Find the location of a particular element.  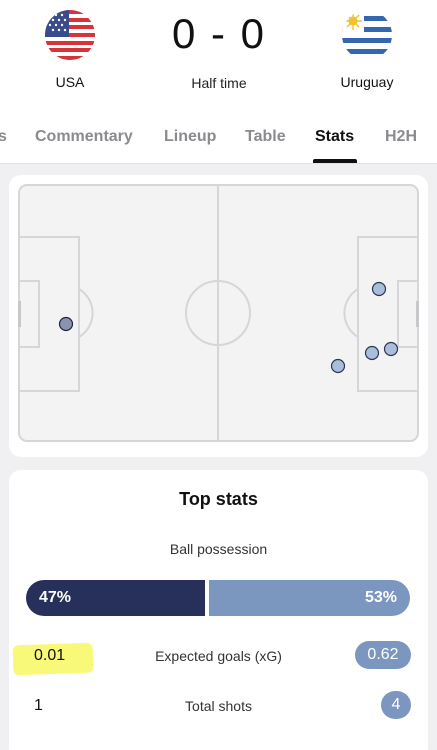

total-shots-label: Total shots is located at coordinates (218, 706).